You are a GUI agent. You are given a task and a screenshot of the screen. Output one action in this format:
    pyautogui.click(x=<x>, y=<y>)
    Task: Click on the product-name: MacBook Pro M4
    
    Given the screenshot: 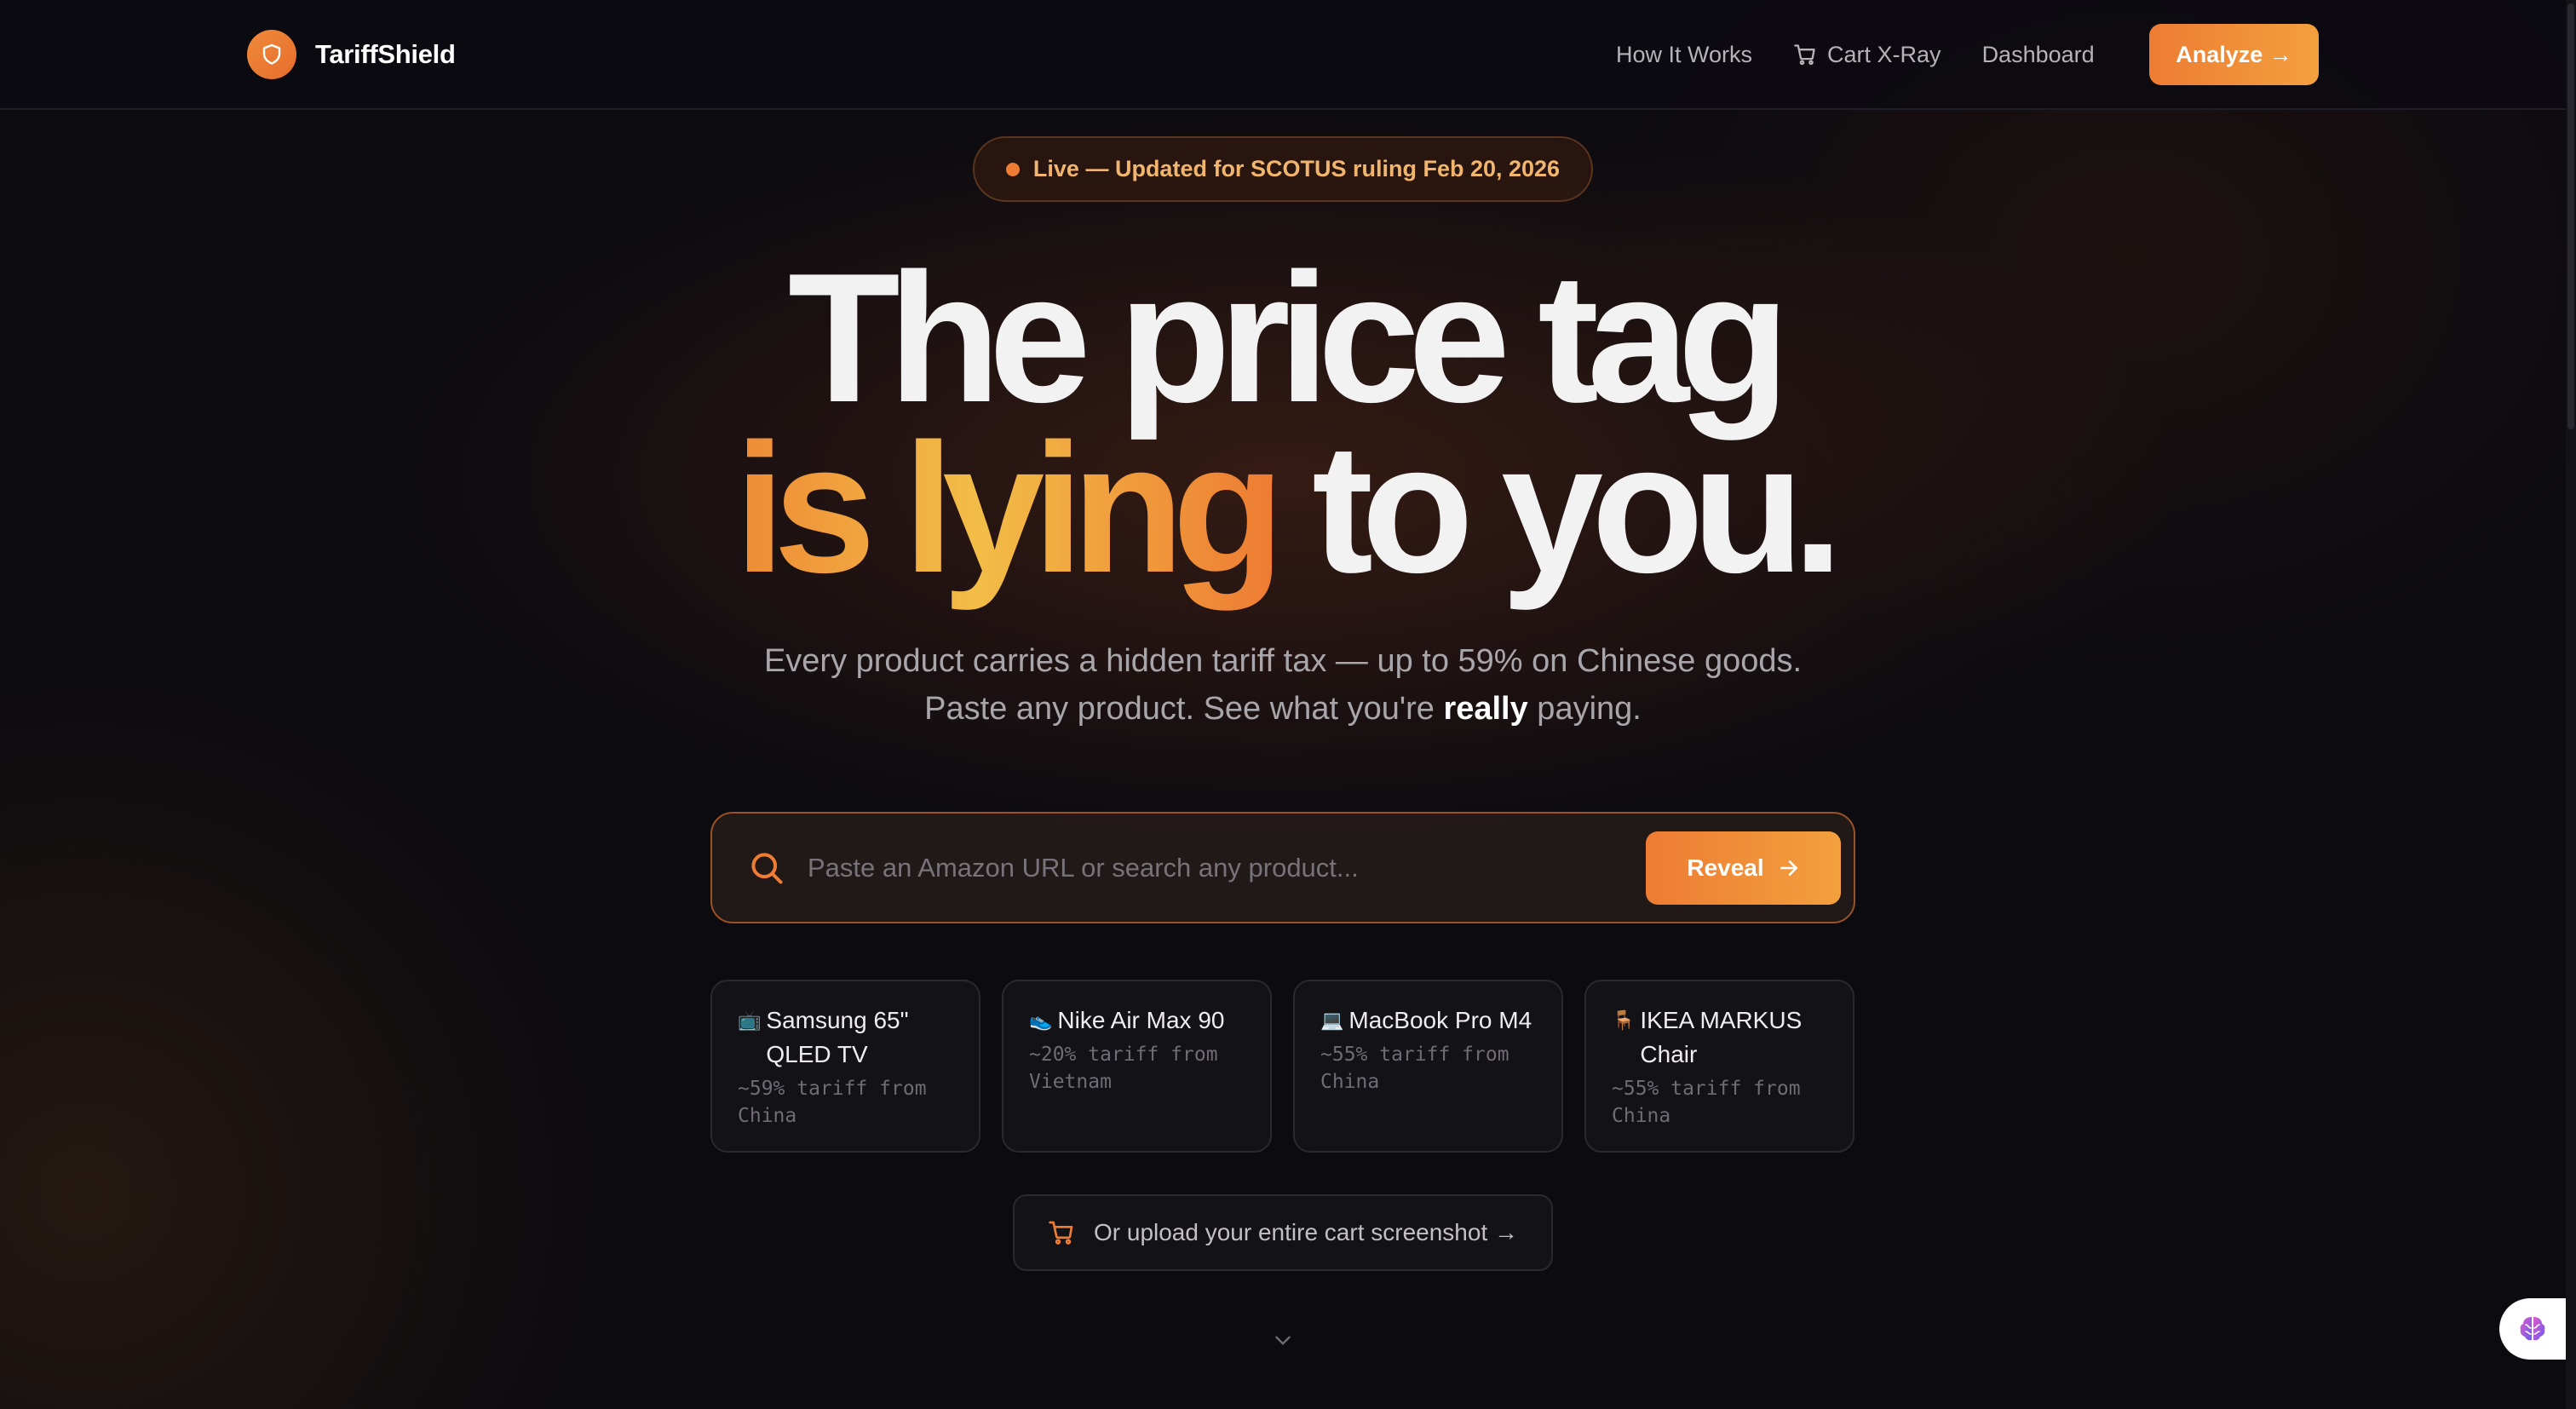 What is the action you would take?
    pyautogui.click(x=1440, y=1020)
    